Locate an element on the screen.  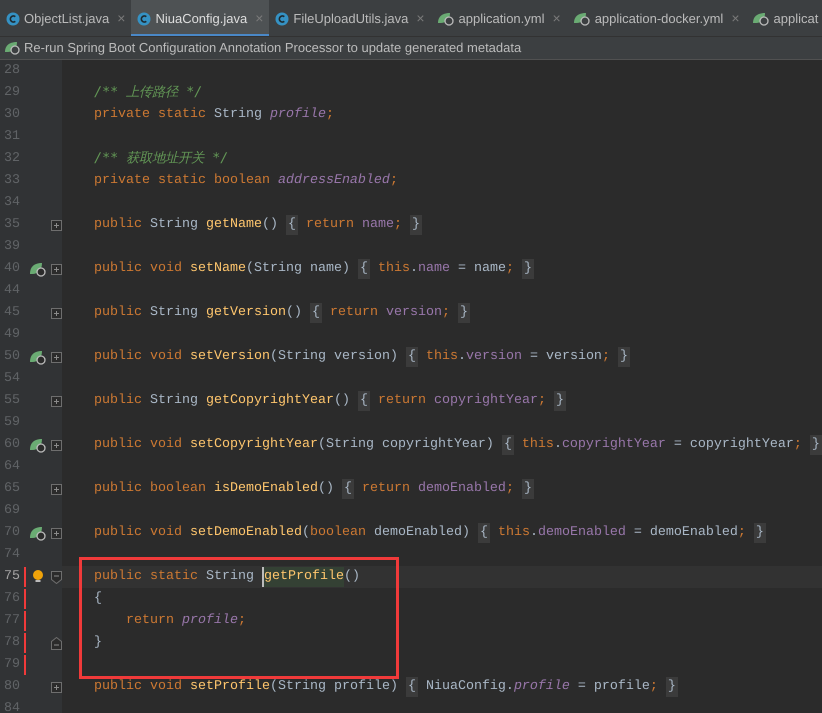
code-token: NiuaConfig. is located at coordinates (469, 687).